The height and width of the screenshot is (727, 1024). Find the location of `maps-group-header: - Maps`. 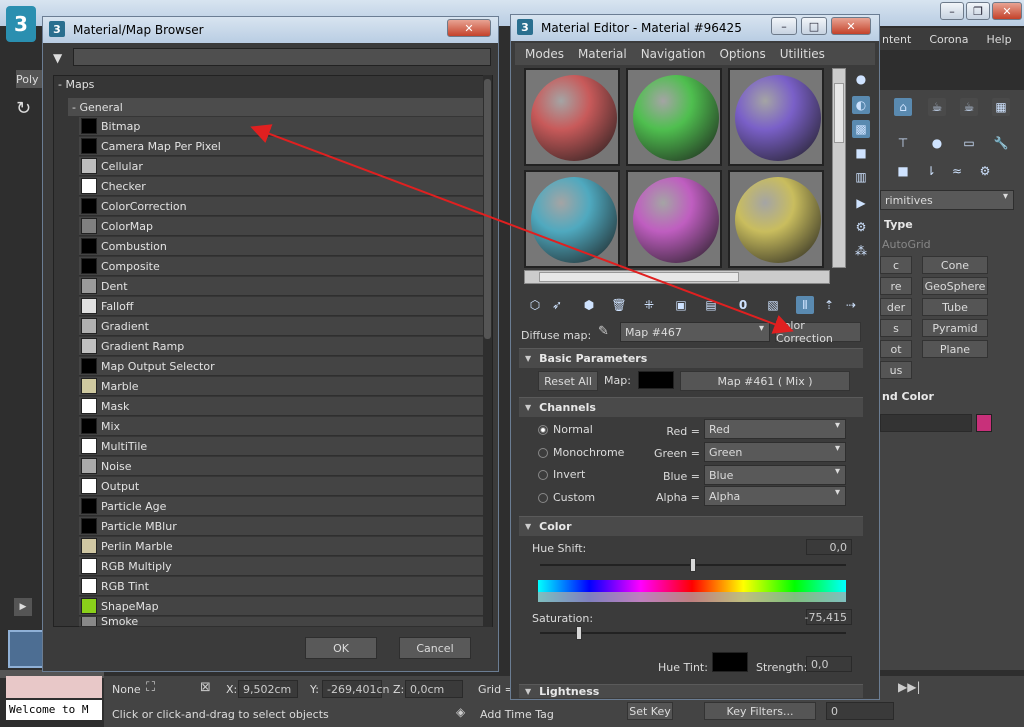

maps-group-header: - Maps is located at coordinates (268, 86).